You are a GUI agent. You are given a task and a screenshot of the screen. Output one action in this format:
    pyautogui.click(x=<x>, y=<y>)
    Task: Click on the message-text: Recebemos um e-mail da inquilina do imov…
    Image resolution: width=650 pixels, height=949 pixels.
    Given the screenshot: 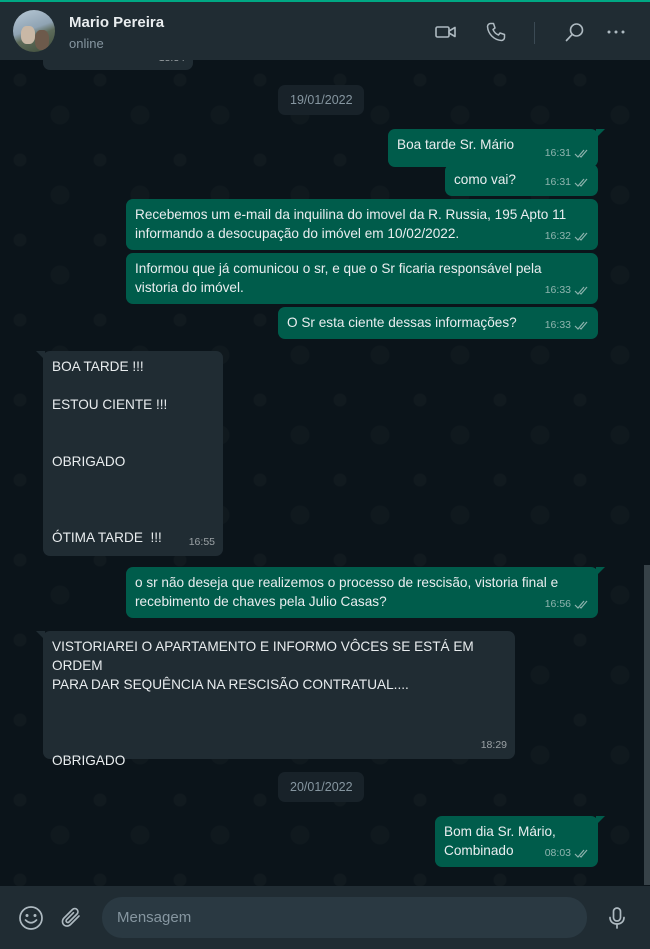 What is the action you would take?
    pyautogui.click(x=351, y=224)
    